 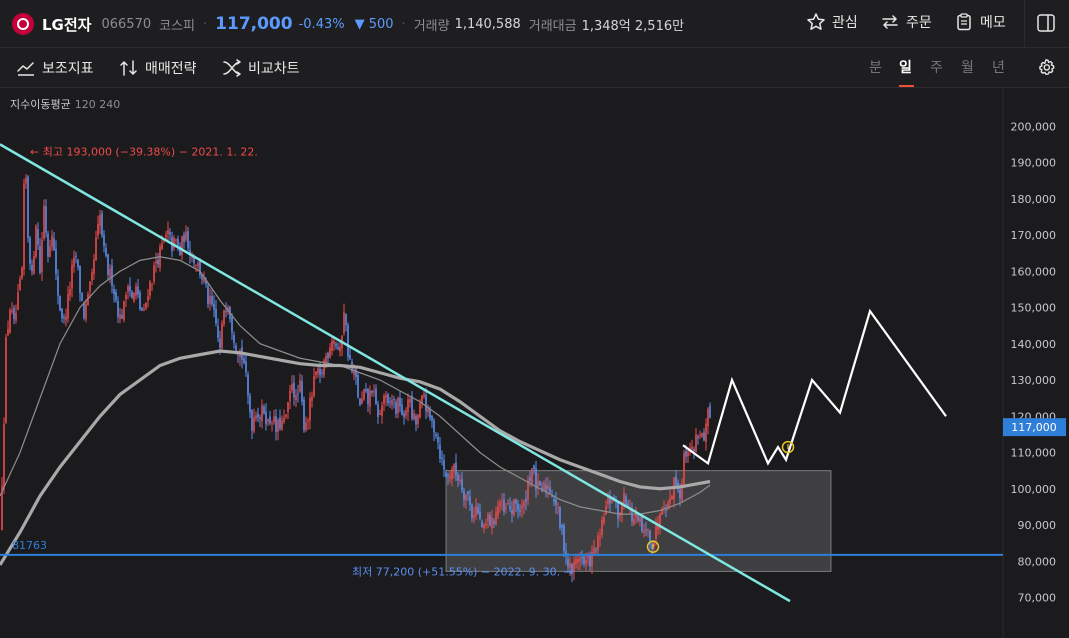 What do you see at coordinates (890, 22) in the screenshot?
I see `swap-arrows-icon` at bounding box center [890, 22].